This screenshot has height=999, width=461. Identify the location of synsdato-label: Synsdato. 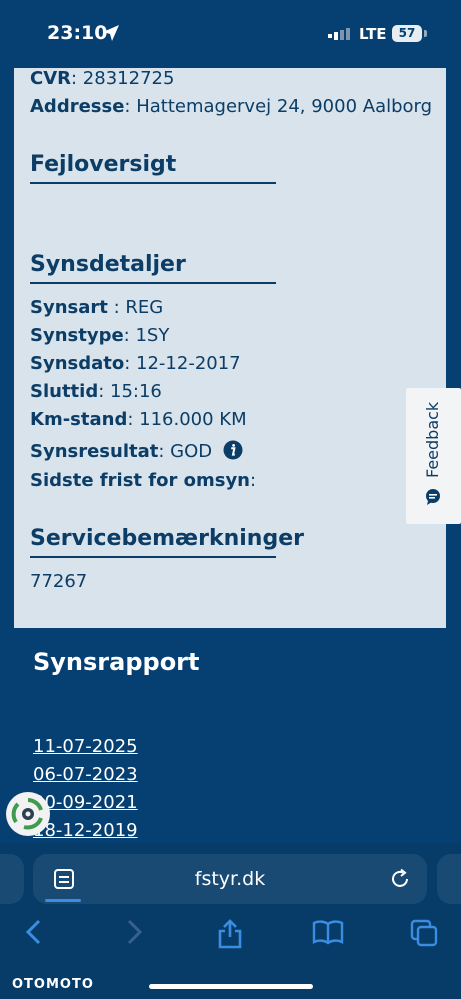
(77, 363).